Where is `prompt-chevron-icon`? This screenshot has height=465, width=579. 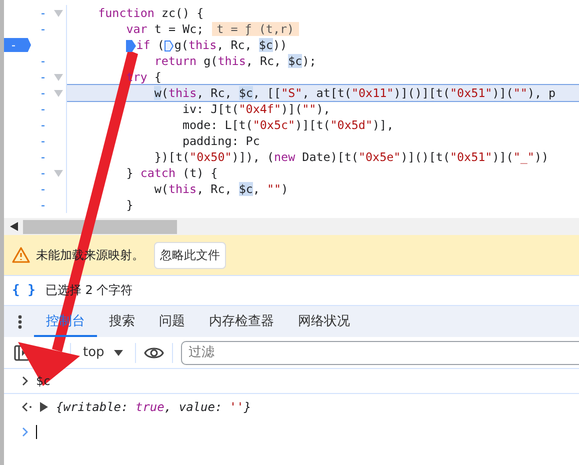
prompt-chevron-icon is located at coordinates (25, 432).